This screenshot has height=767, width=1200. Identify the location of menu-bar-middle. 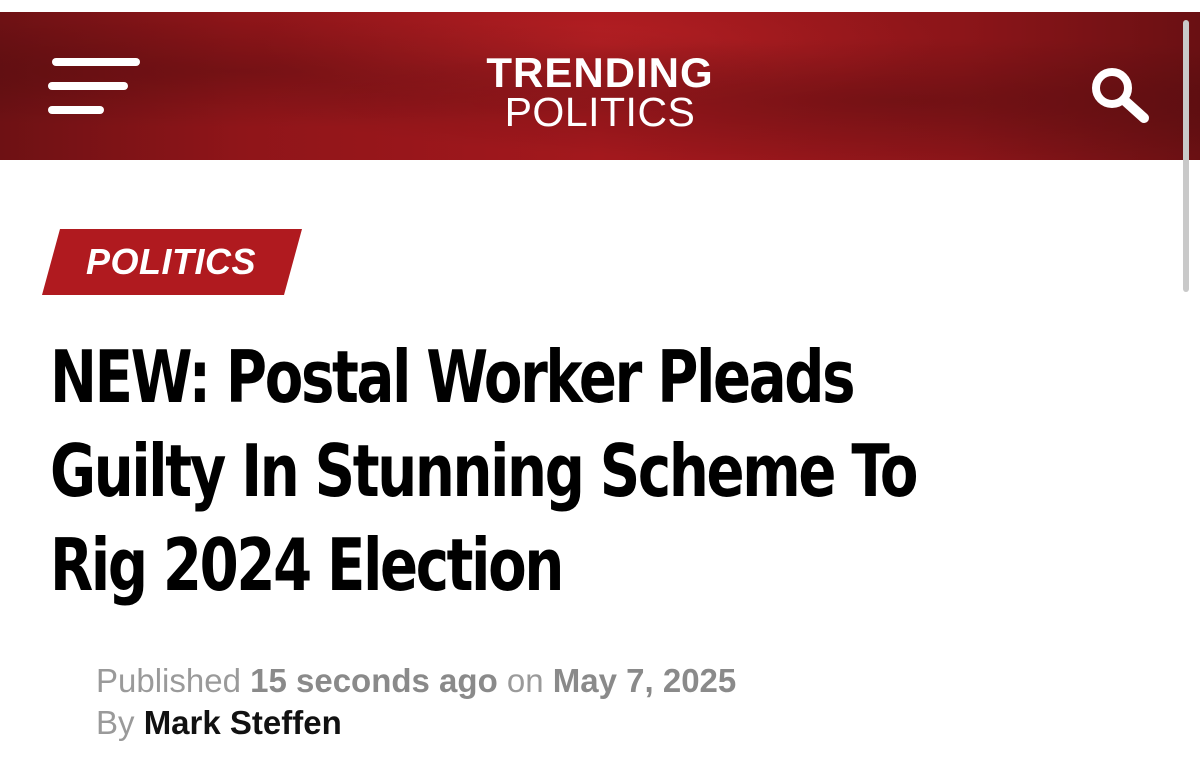
(88, 86).